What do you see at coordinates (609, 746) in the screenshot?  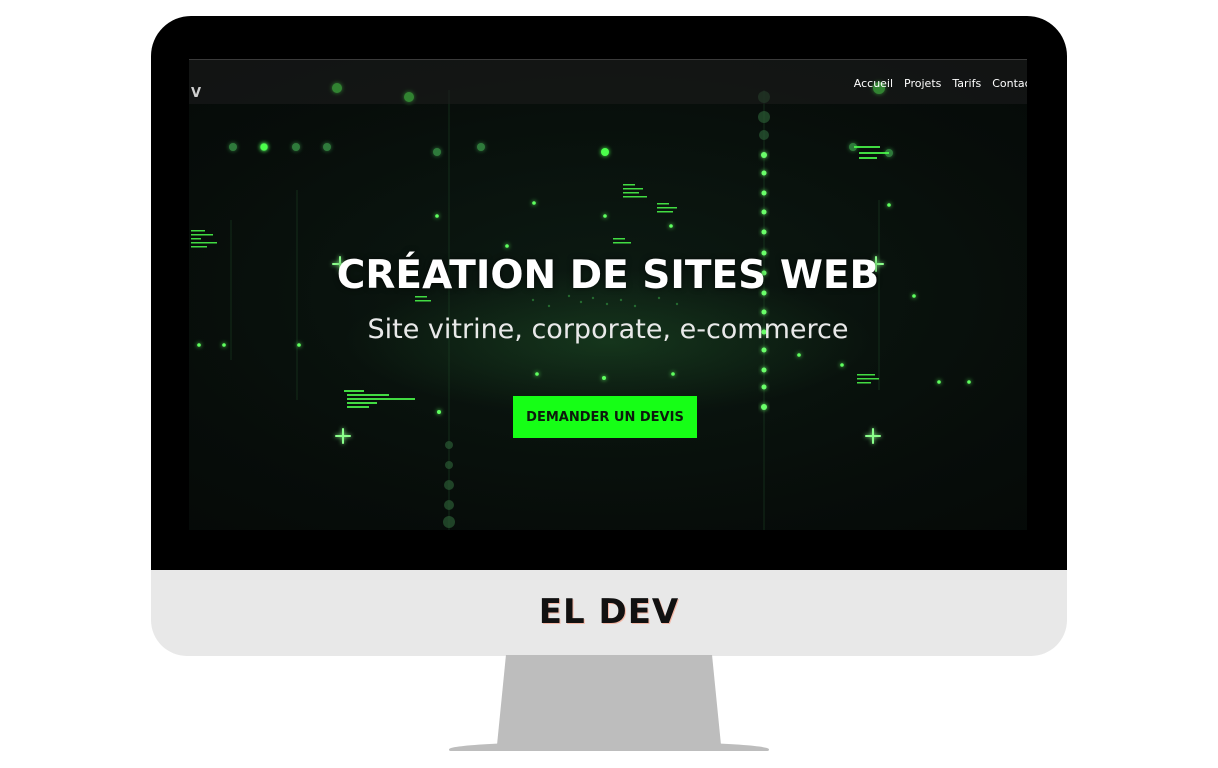 I see `monitor-stand-base` at bounding box center [609, 746].